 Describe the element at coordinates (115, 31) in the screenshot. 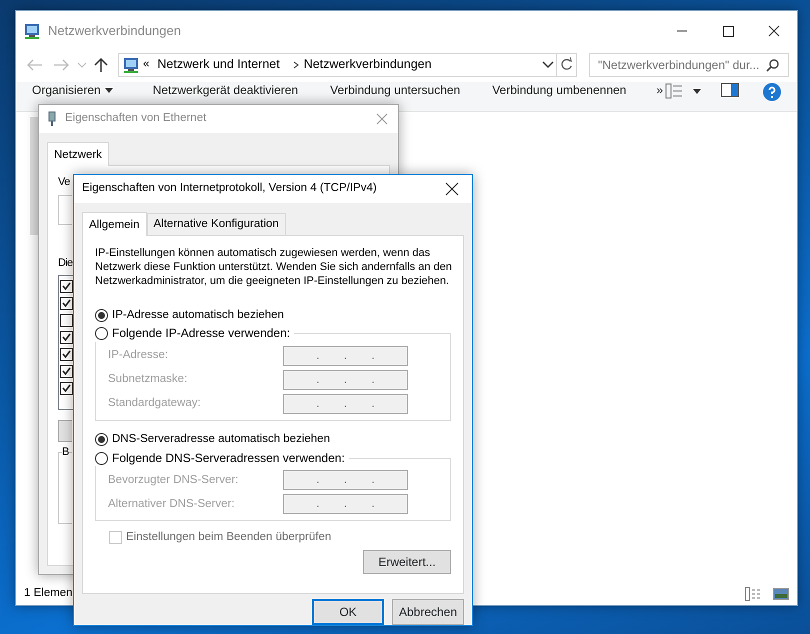

I see `window-title: Netzwerkverbindungen` at that location.